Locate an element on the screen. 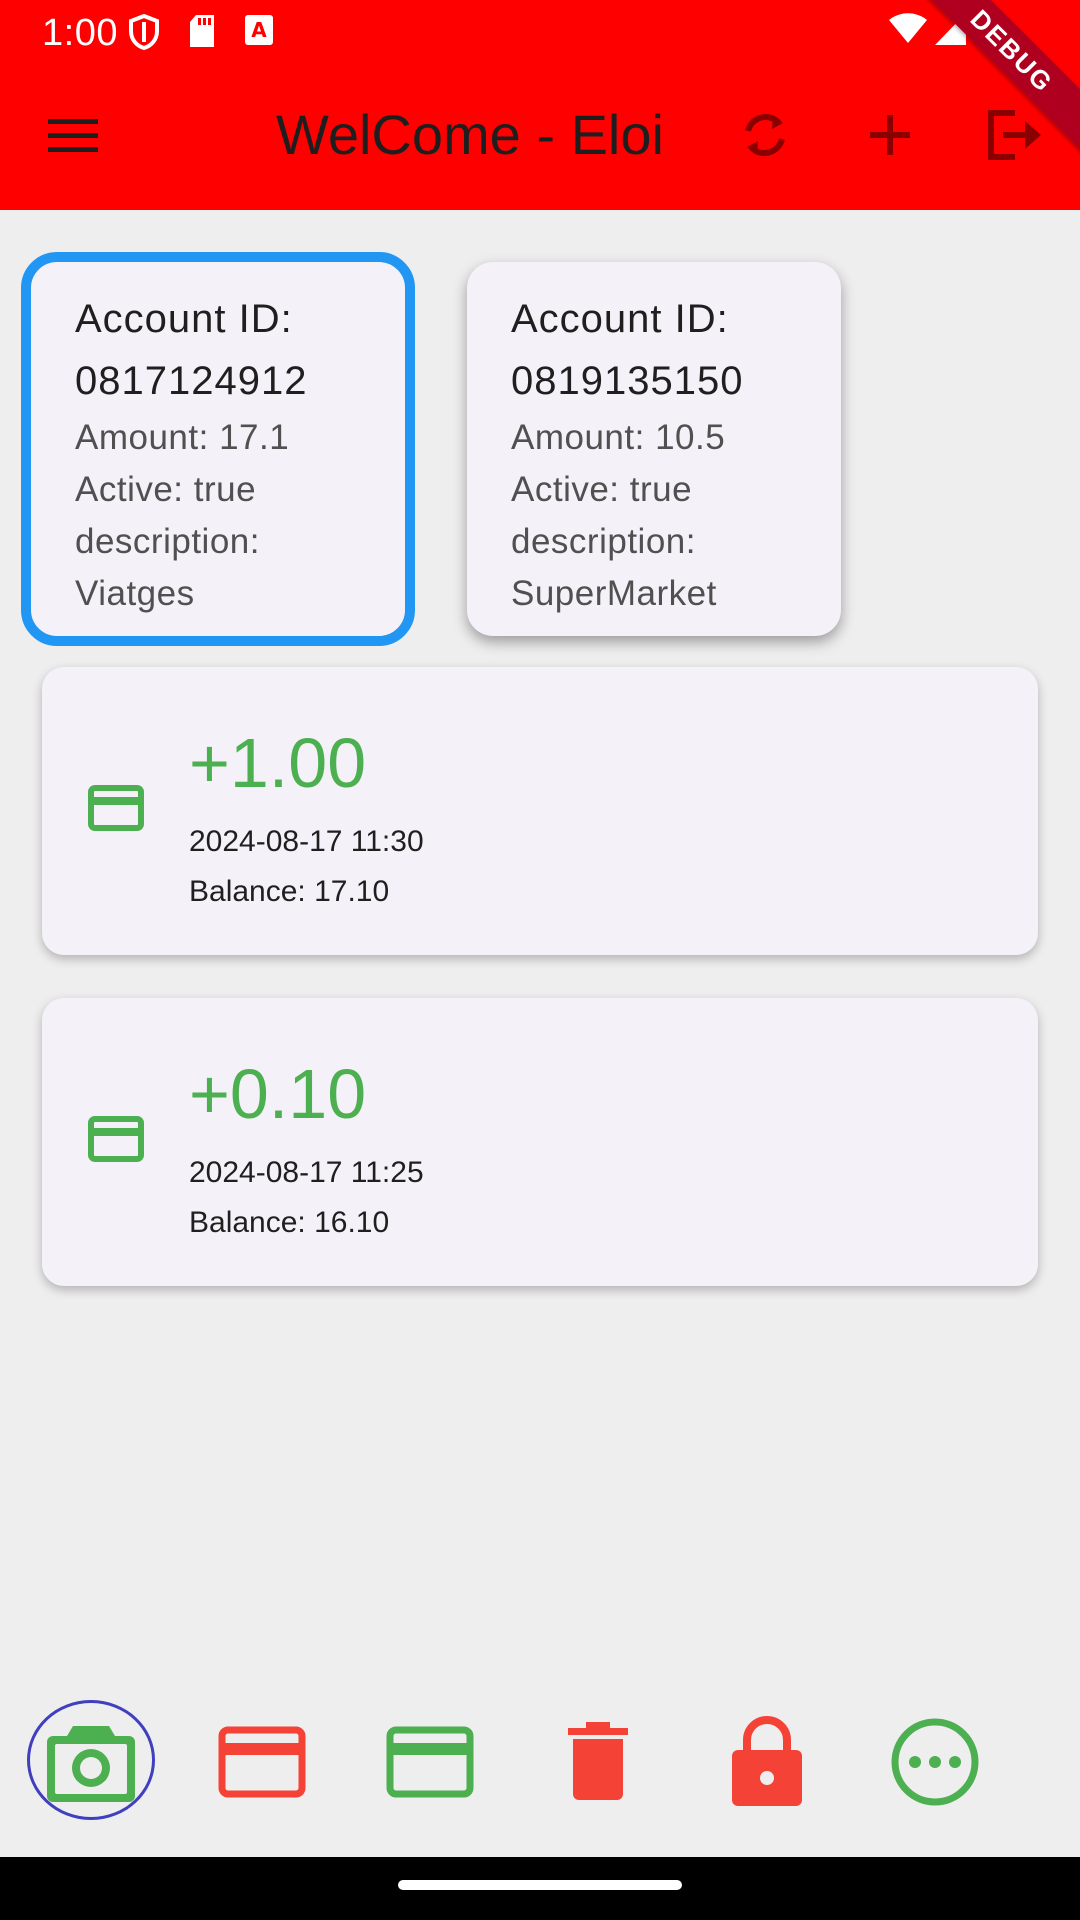 This screenshot has height=1920, width=1080. transaction-balance: Balance: 17.10 is located at coordinates (289, 891).